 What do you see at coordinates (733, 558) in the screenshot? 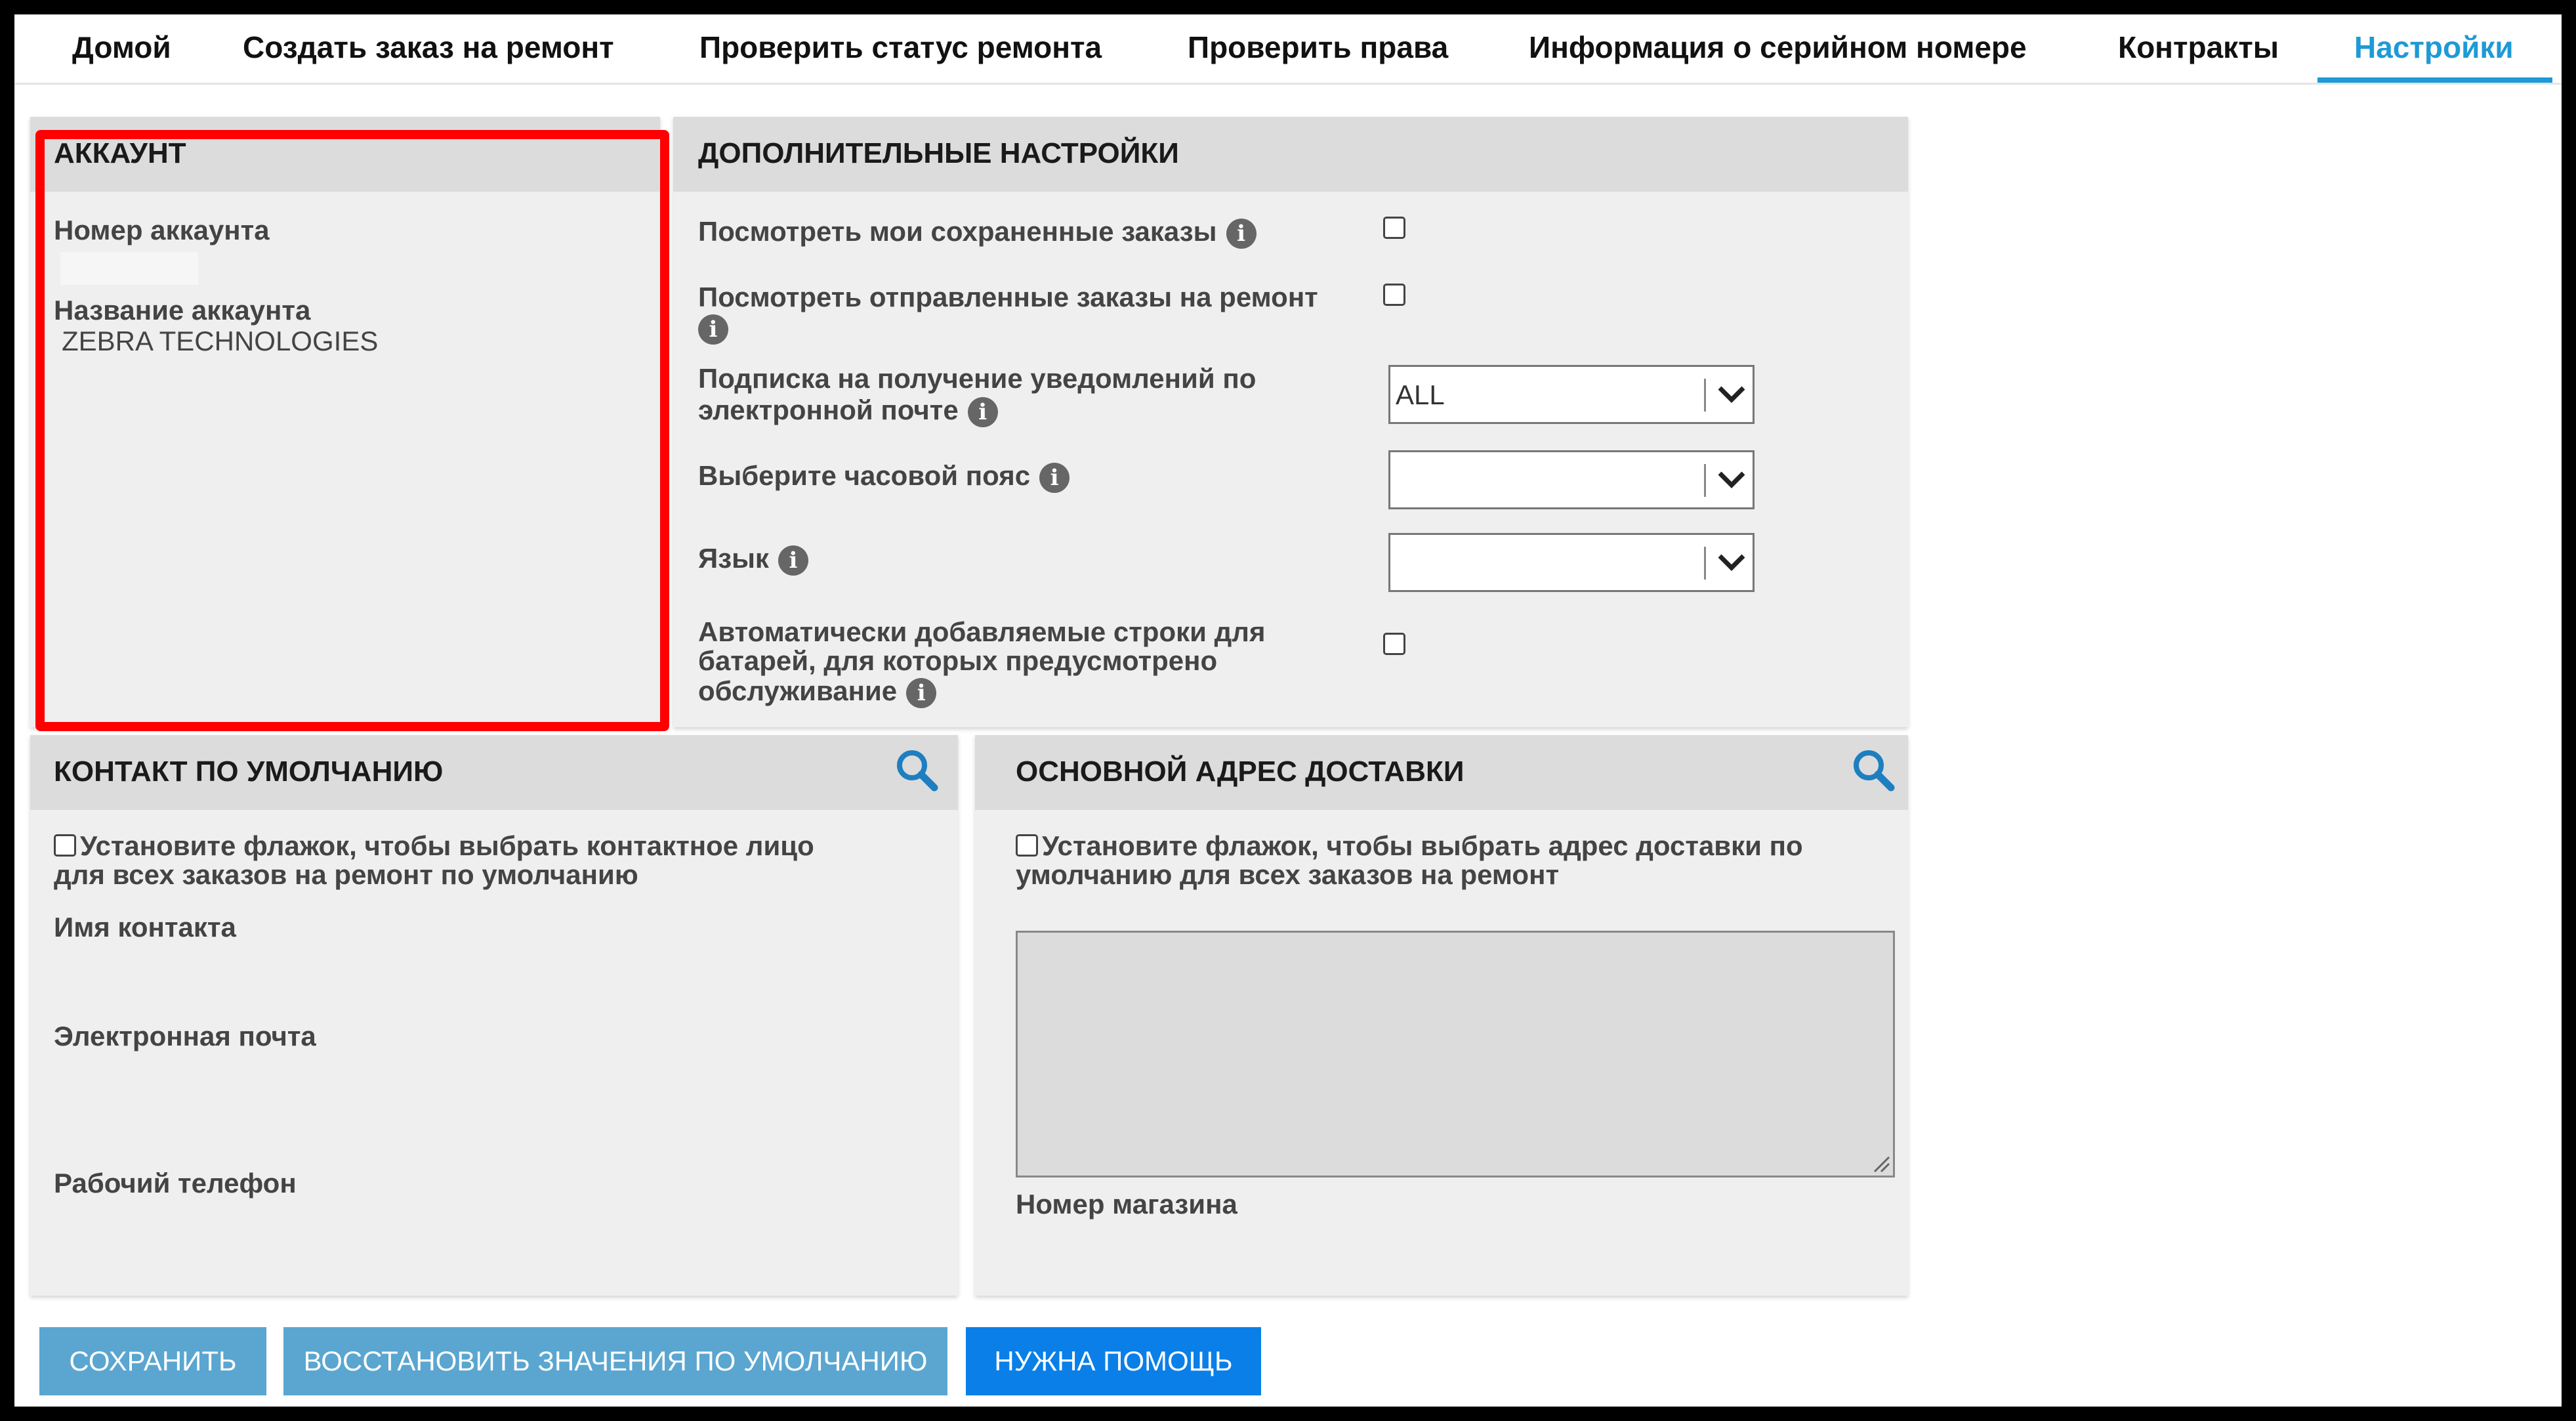
I see `language-text: Язык` at bounding box center [733, 558].